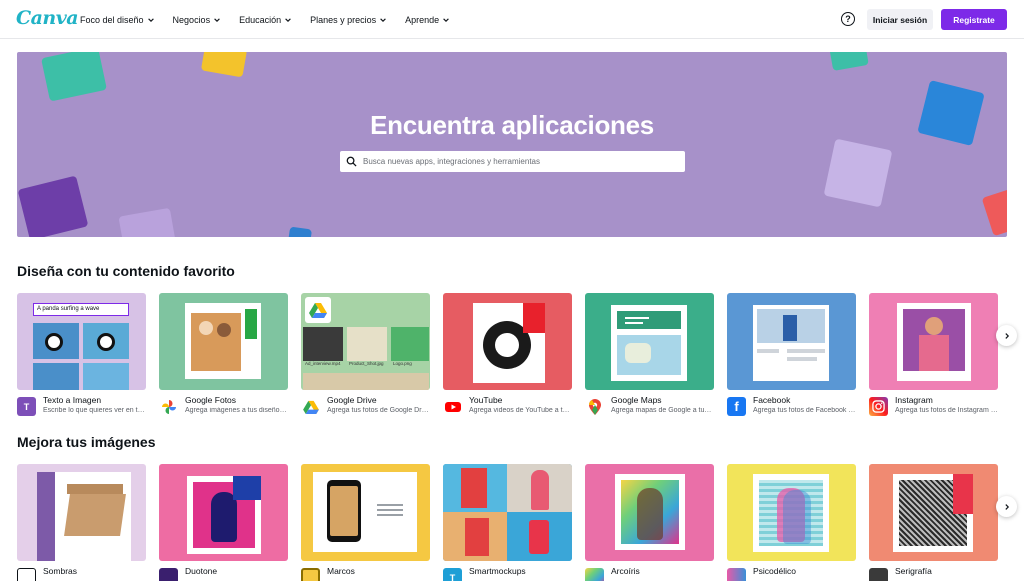  I want to click on duotone-icon, so click(168, 574).